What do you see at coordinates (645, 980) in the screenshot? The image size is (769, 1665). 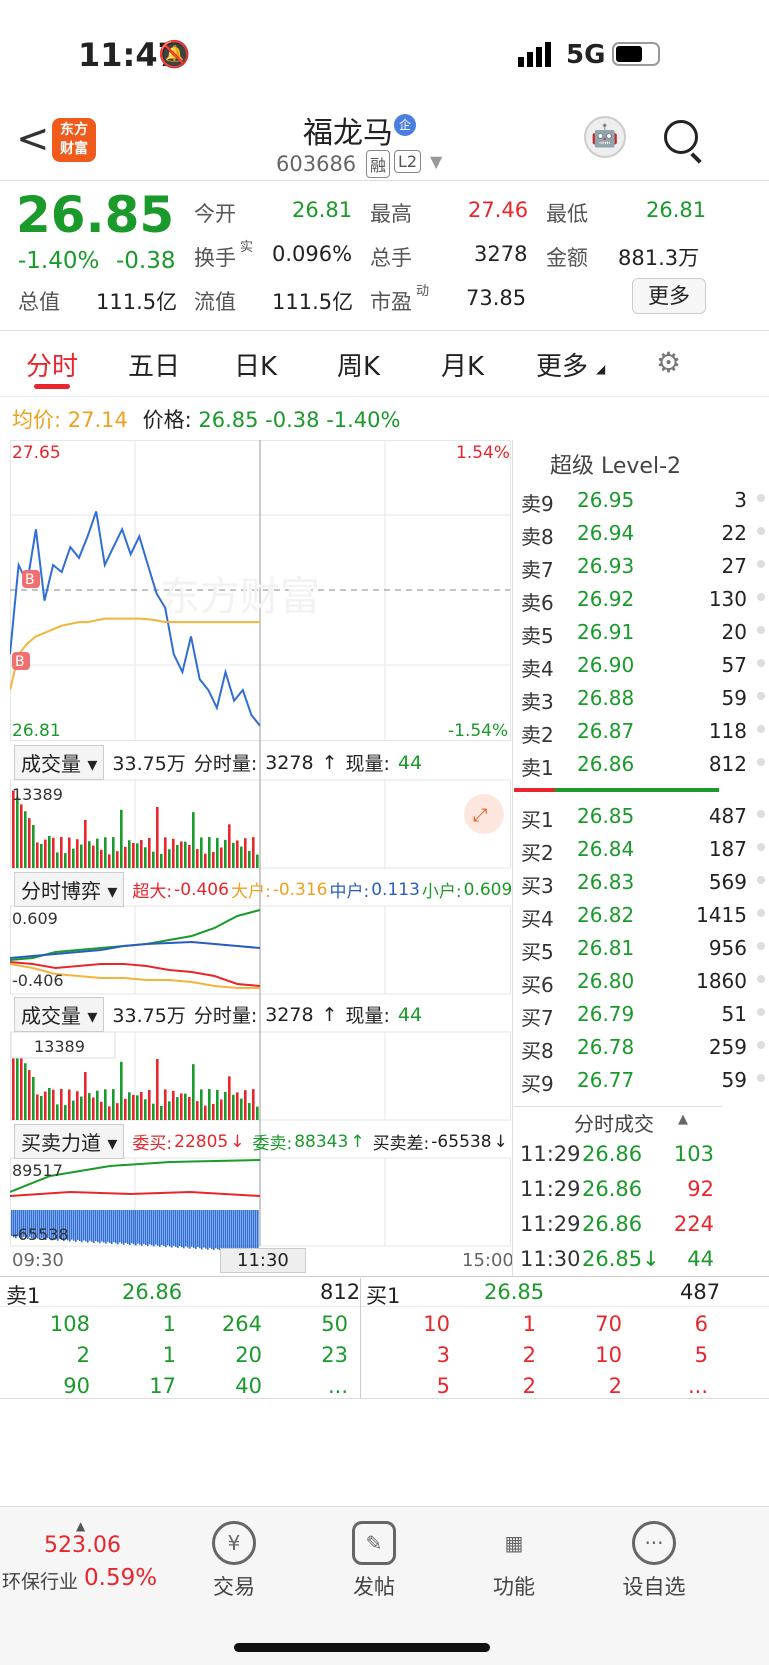 I see `bid-row: 买6 26.80 1860` at bounding box center [645, 980].